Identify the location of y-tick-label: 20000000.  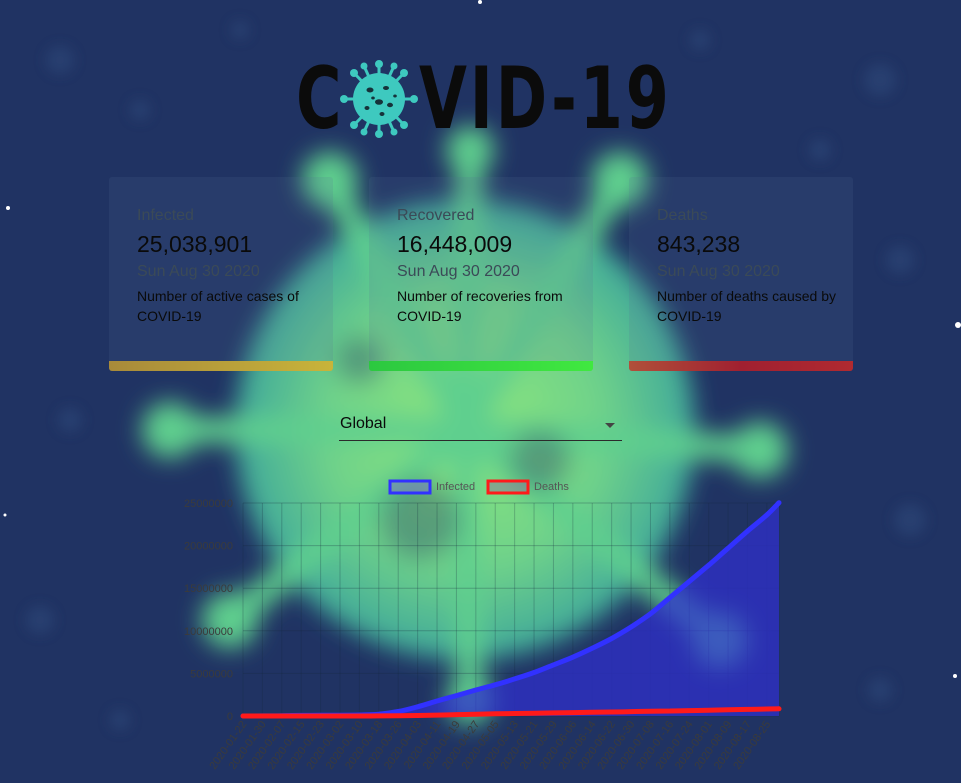
(208, 547).